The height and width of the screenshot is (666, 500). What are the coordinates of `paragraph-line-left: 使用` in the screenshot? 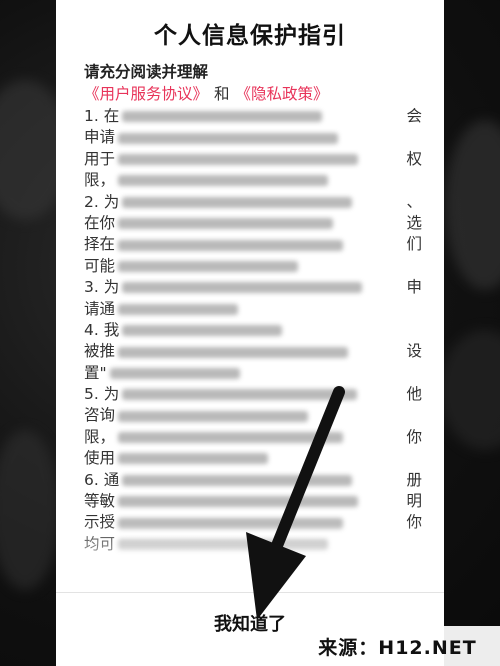 It's located at (176, 458).